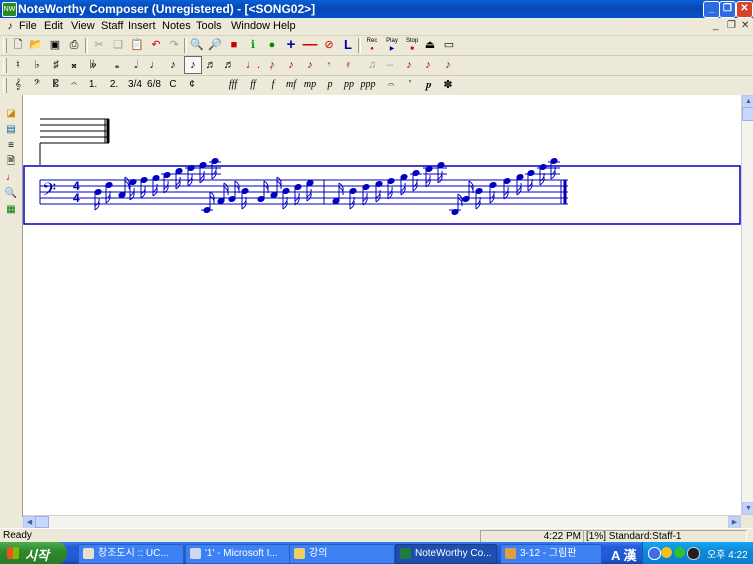 This screenshot has width=753, height=564. Describe the element at coordinates (211, 65) in the screenshot. I see `note-tool-11-icon: ♬` at that location.